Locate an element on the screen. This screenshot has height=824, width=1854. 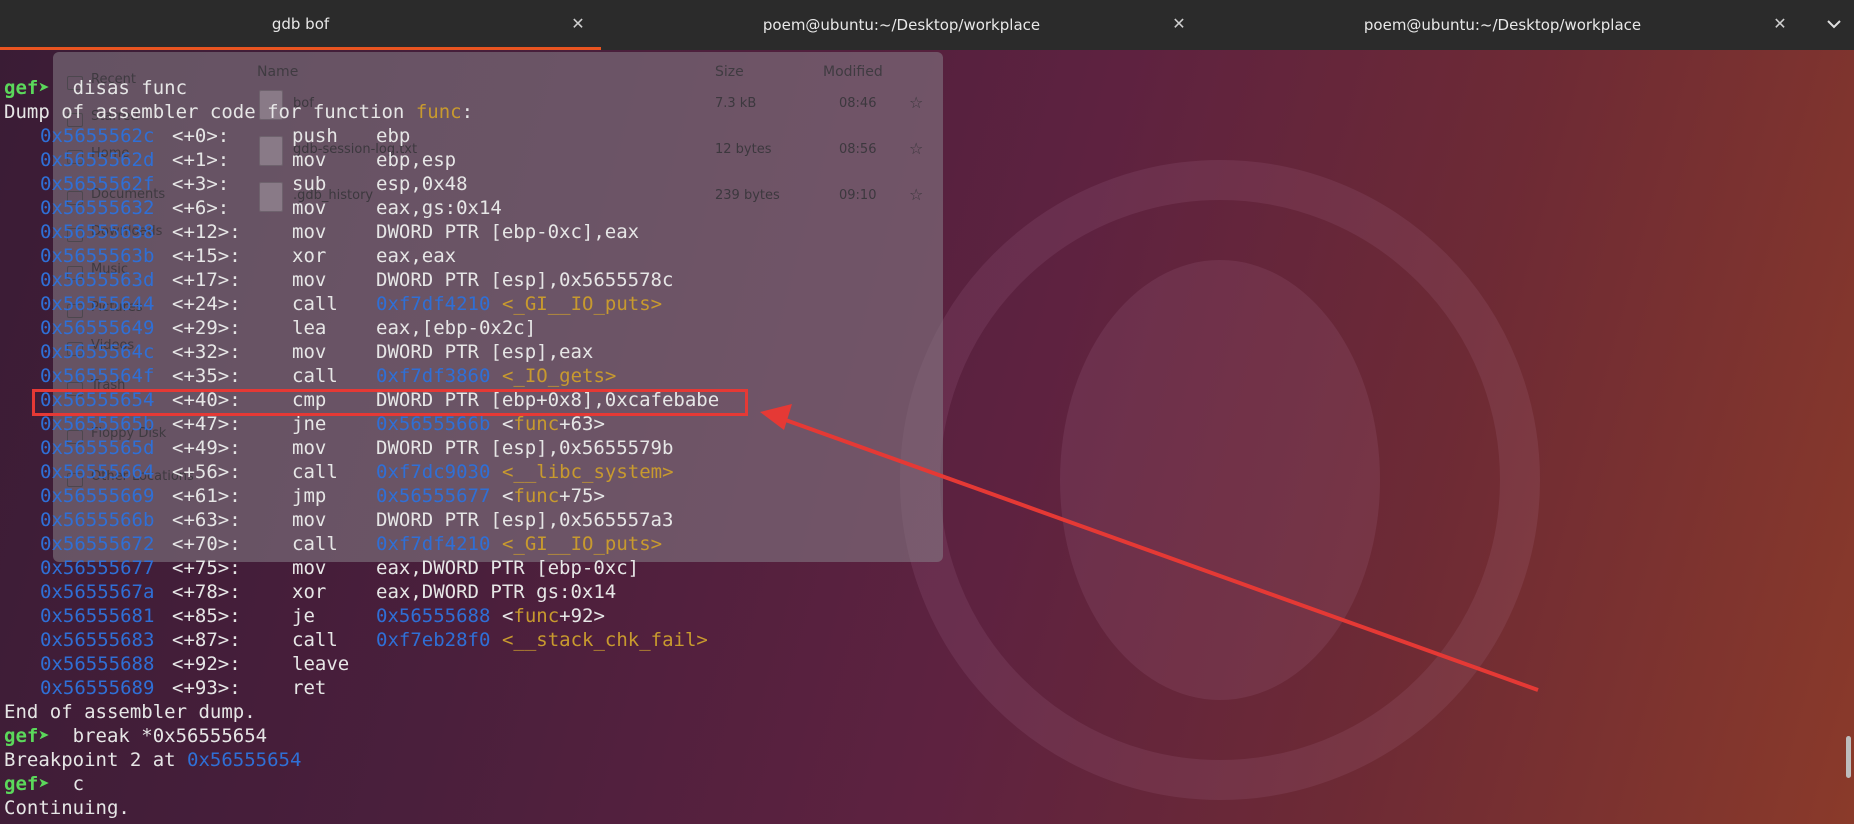
scrollbar is located at coordinates (1848, 757).